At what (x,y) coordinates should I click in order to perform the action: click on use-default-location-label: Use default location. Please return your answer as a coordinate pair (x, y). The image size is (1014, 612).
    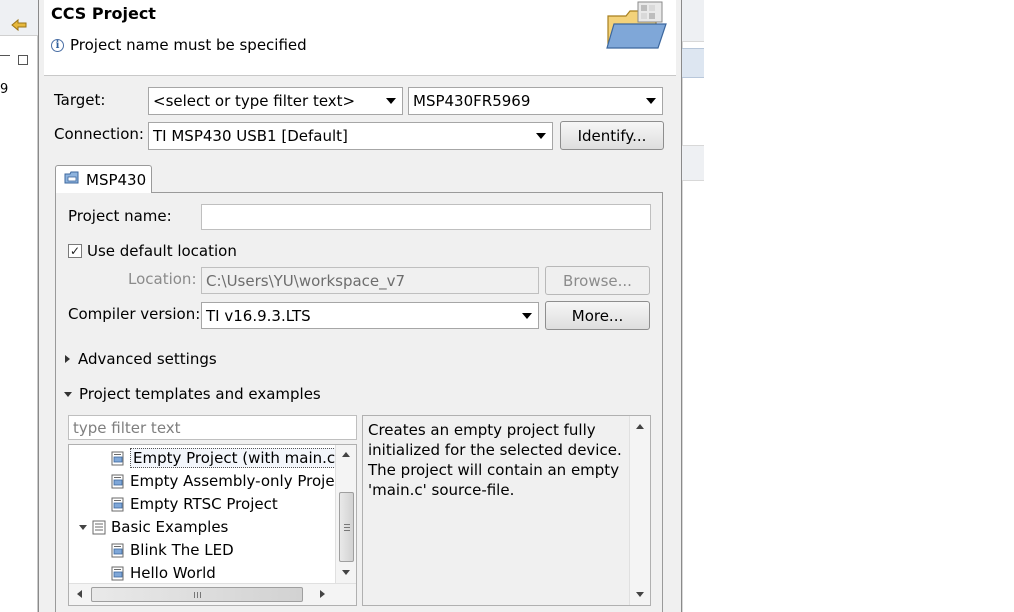
    Looking at the image, I should click on (162, 251).